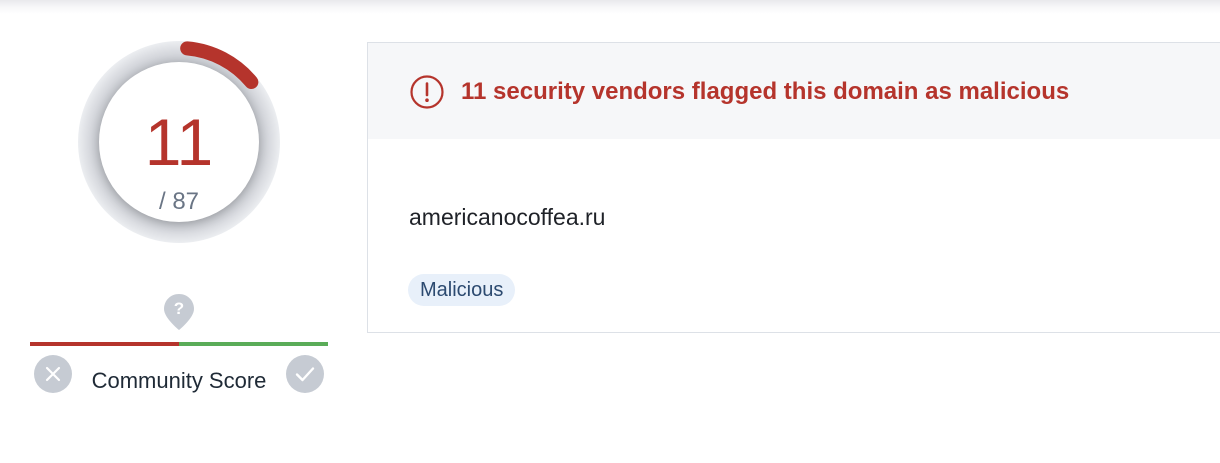 The width and height of the screenshot is (1220, 463). I want to click on malicious-tag: Malicious, so click(462, 290).